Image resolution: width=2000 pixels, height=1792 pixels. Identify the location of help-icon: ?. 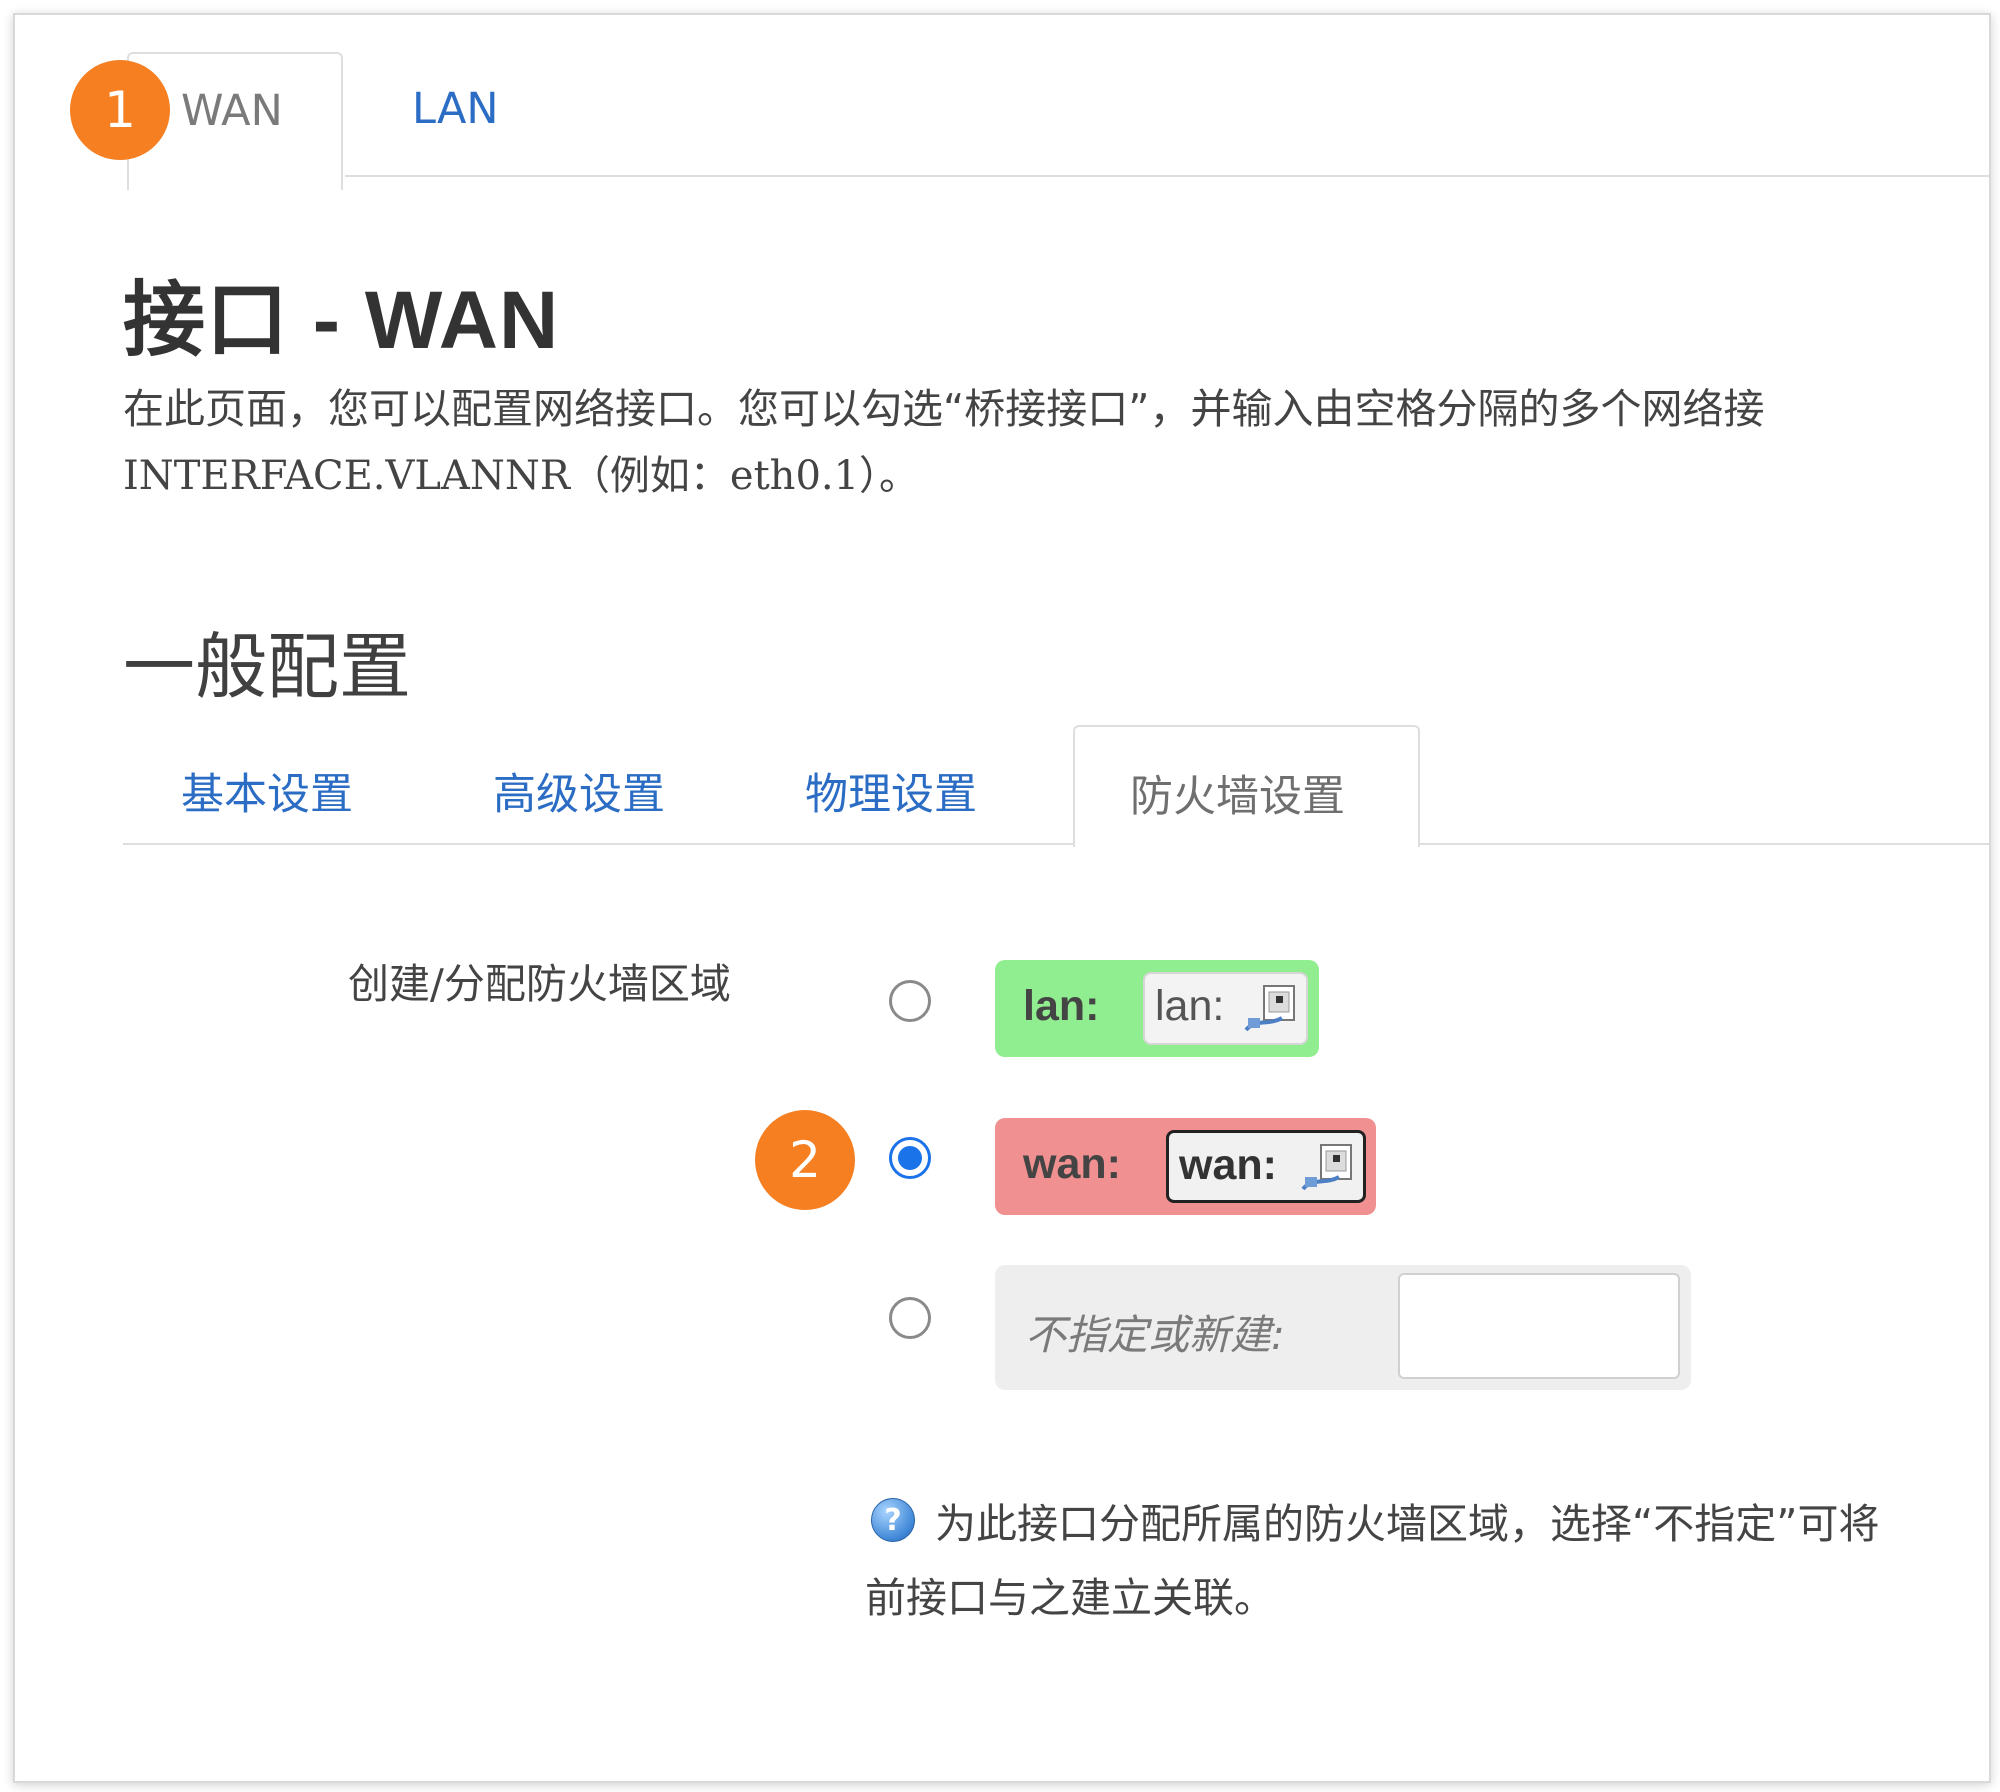
(893, 1520).